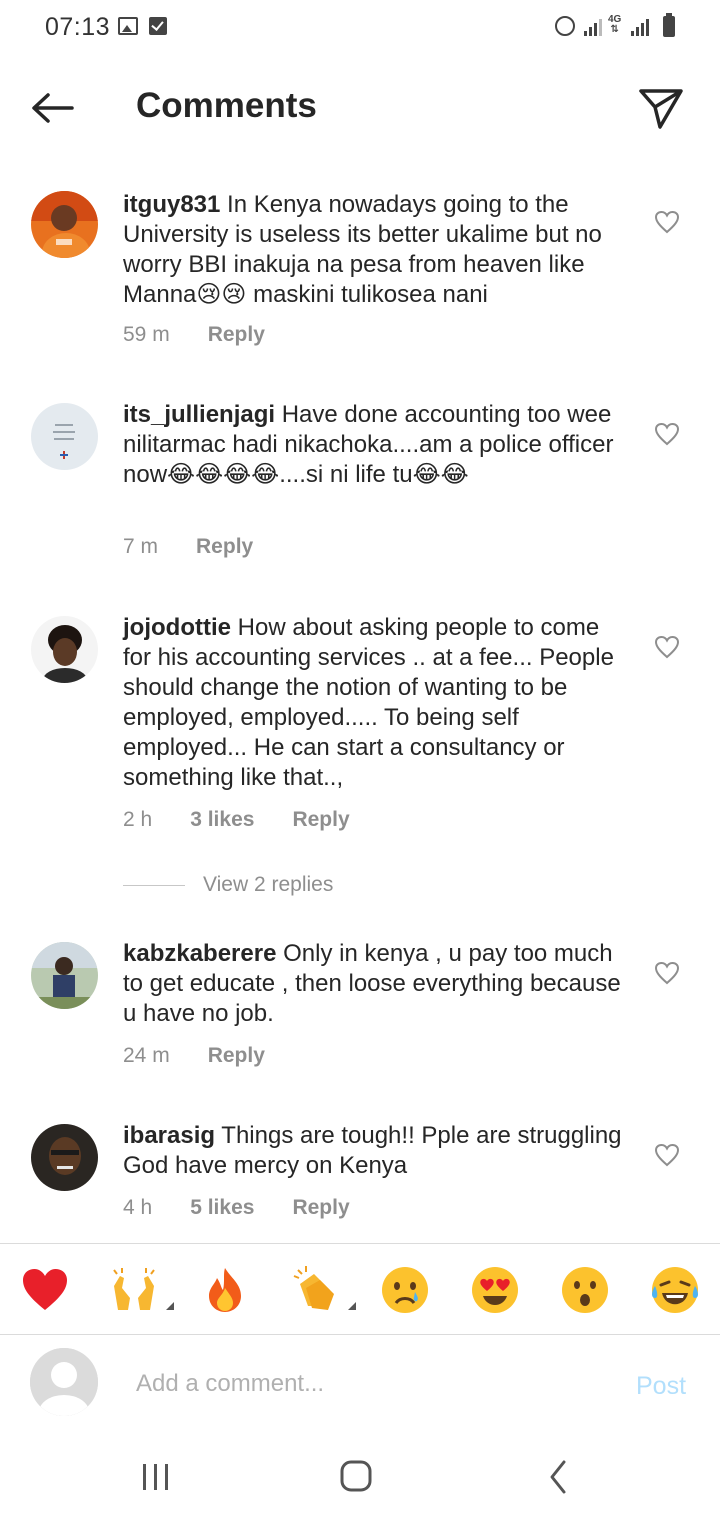 The height and width of the screenshot is (1520, 720). I want to click on default-user-icon, so click(64, 1382).